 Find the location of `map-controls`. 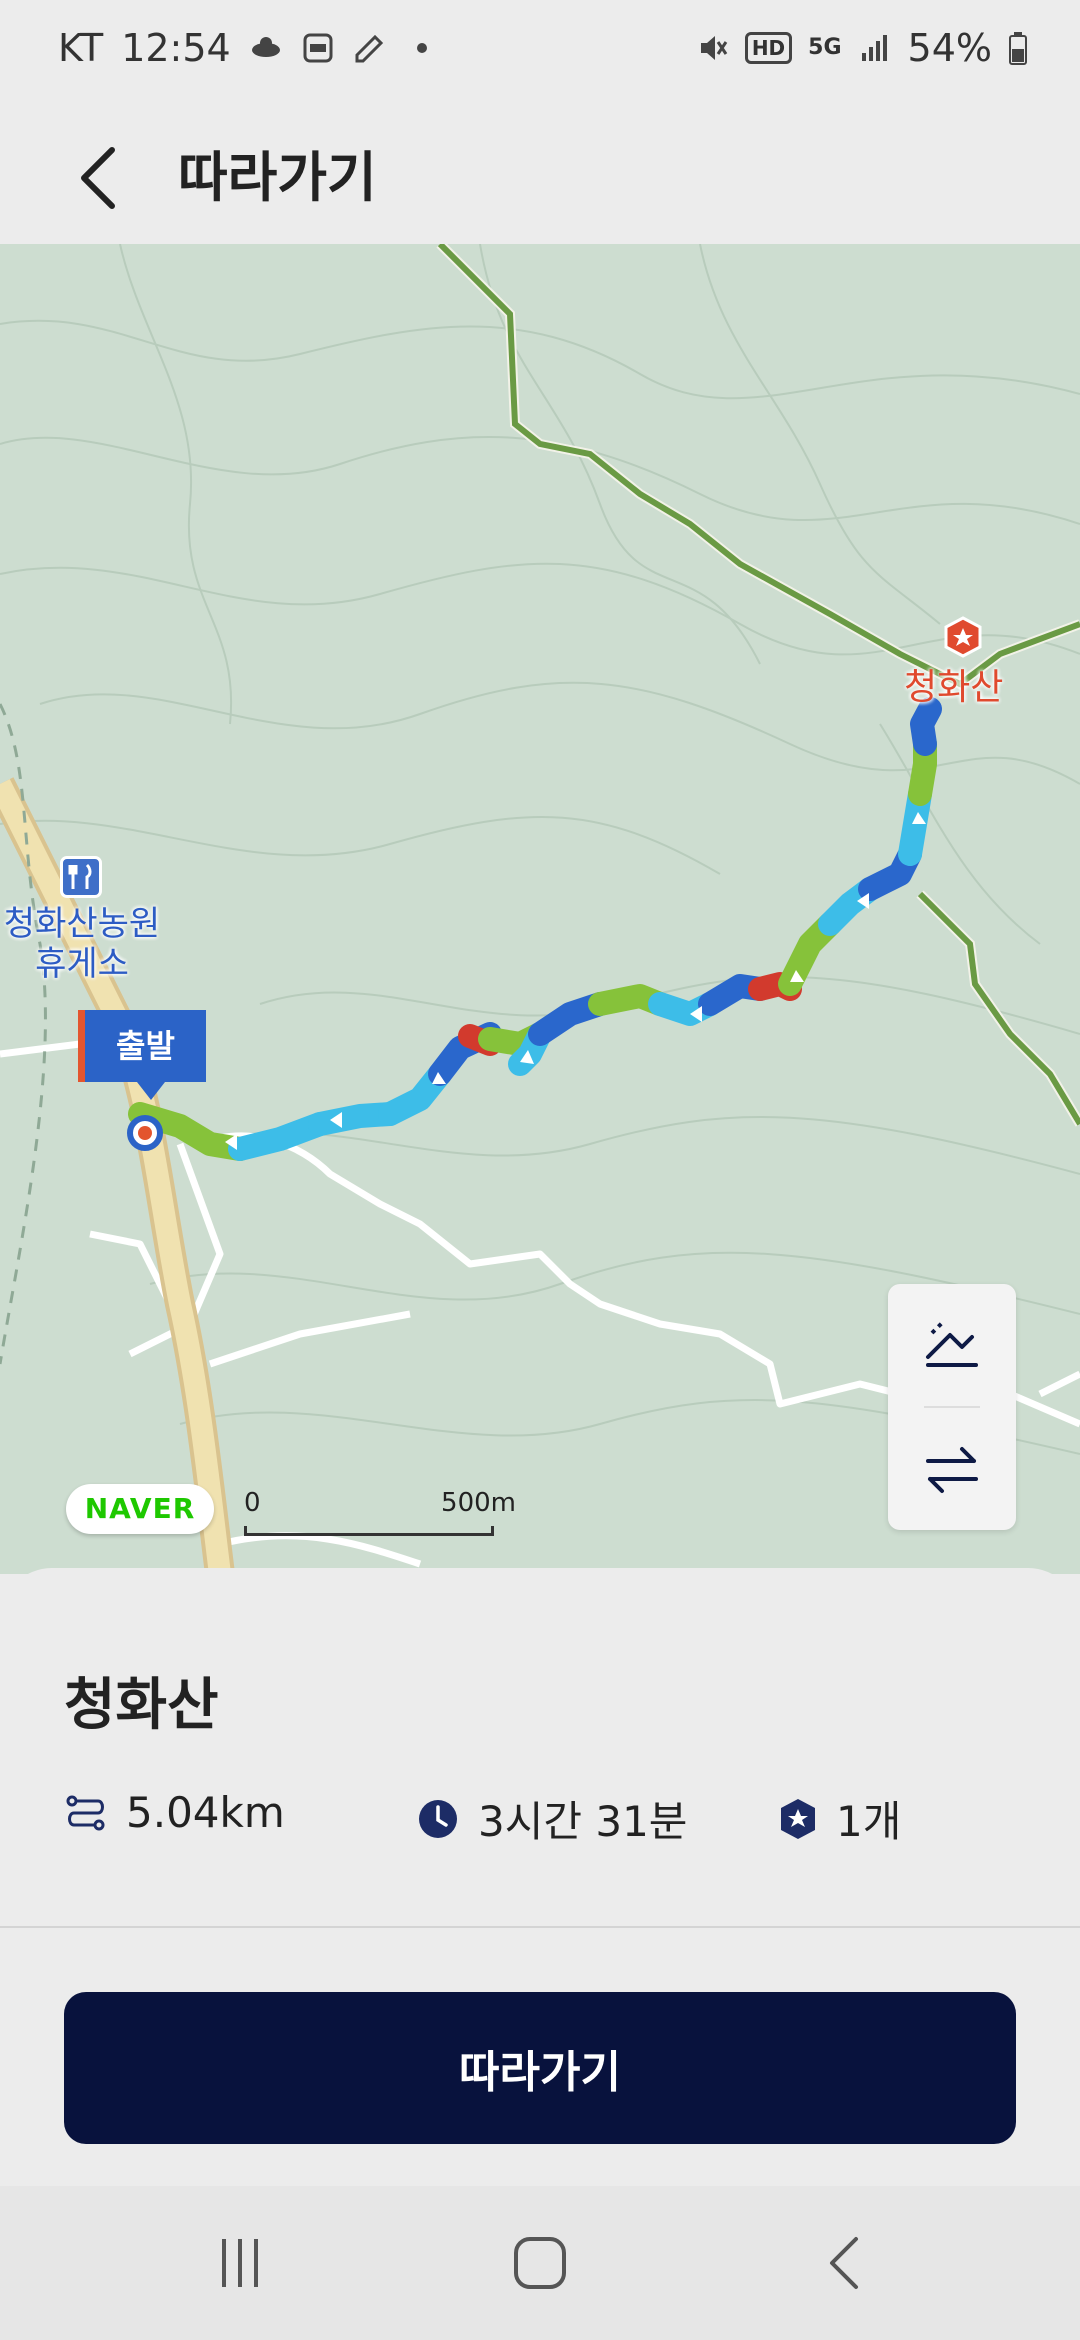

map-controls is located at coordinates (952, 1407).